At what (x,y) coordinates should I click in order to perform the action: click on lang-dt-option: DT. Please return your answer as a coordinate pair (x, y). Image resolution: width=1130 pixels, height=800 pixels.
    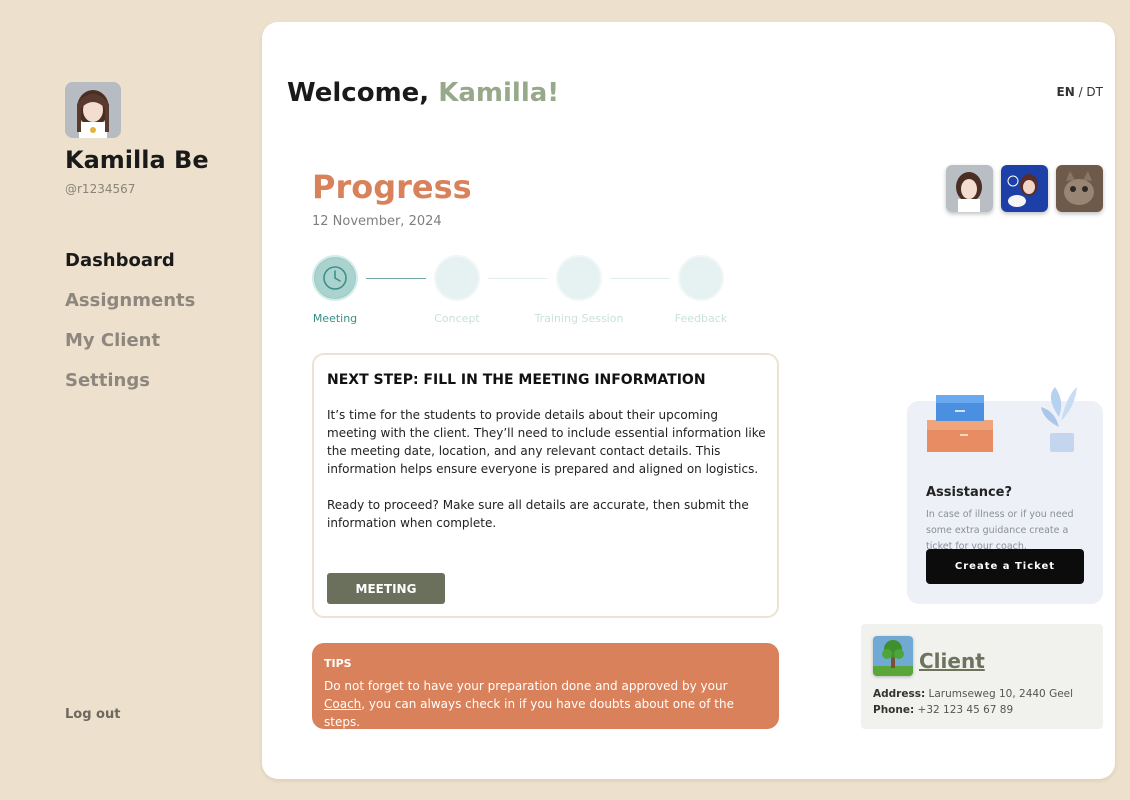
    Looking at the image, I should click on (1094, 92).